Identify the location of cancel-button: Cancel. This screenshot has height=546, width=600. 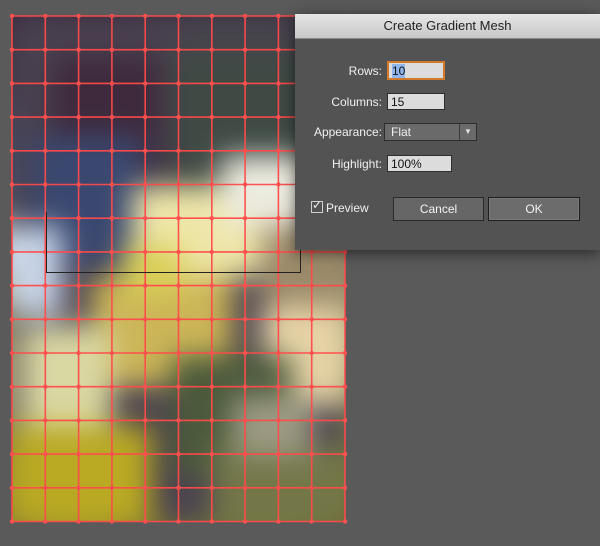
(438, 209).